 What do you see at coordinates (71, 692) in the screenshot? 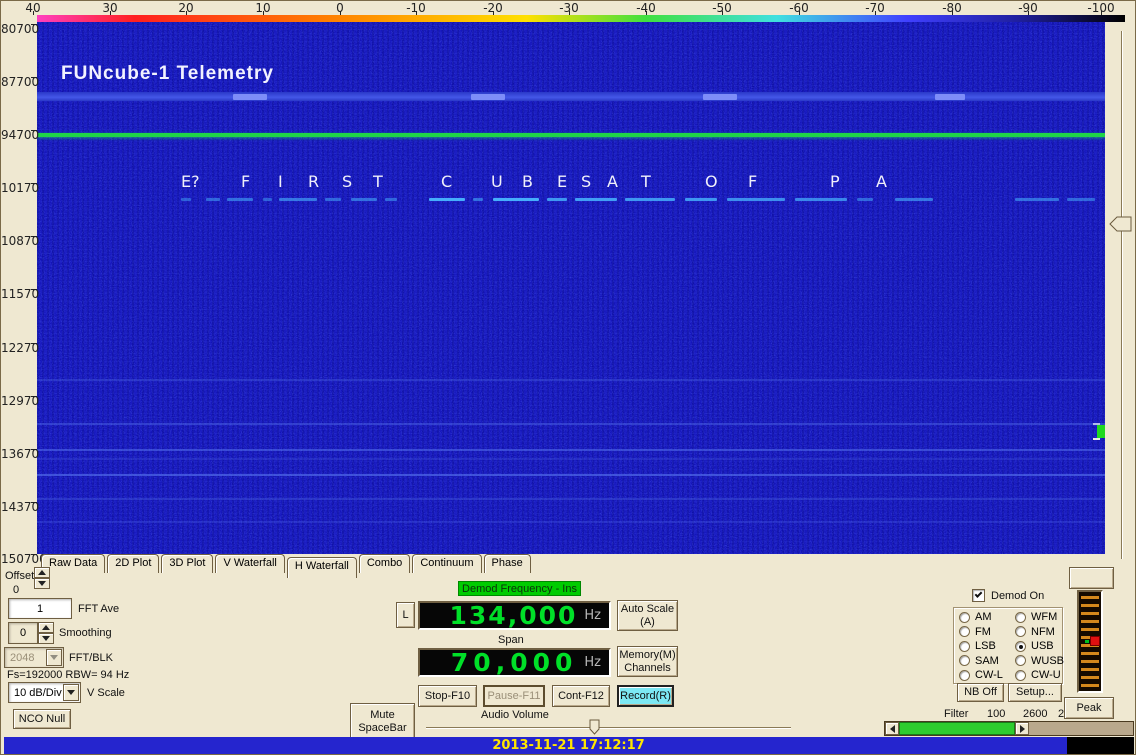
I see `vscale-dropdown-icon` at bounding box center [71, 692].